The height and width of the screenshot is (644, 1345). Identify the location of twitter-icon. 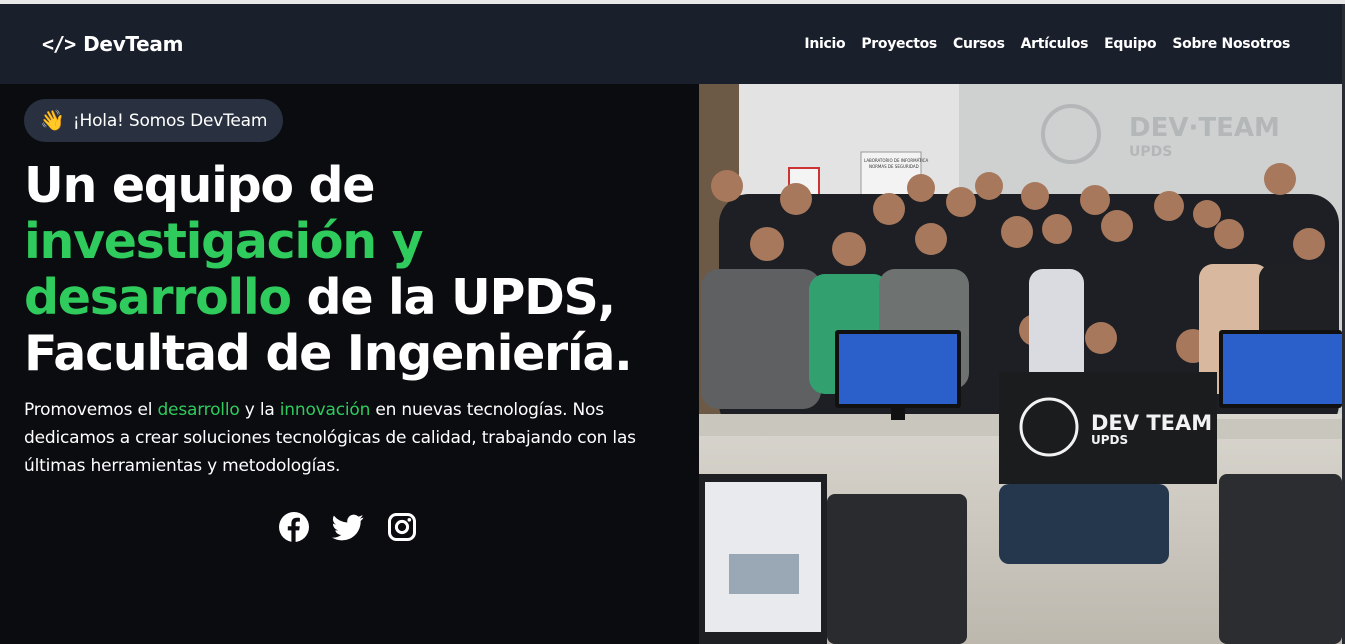
(348, 527).